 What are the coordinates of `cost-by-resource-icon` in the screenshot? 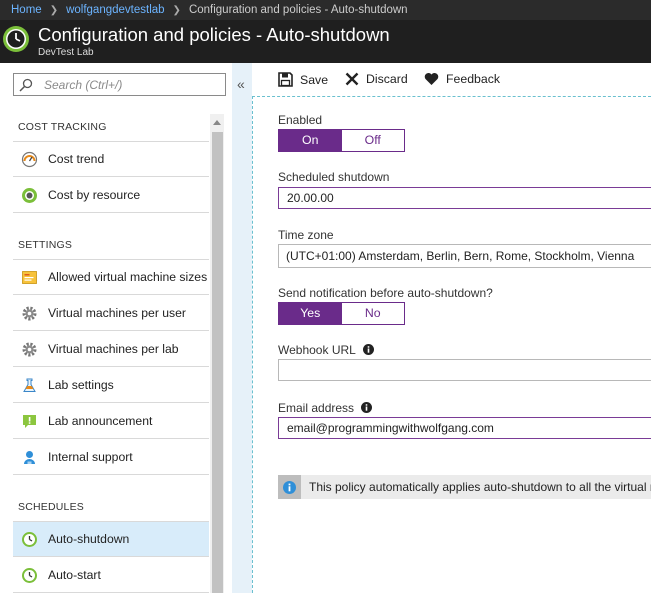 It's located at (29, 195).